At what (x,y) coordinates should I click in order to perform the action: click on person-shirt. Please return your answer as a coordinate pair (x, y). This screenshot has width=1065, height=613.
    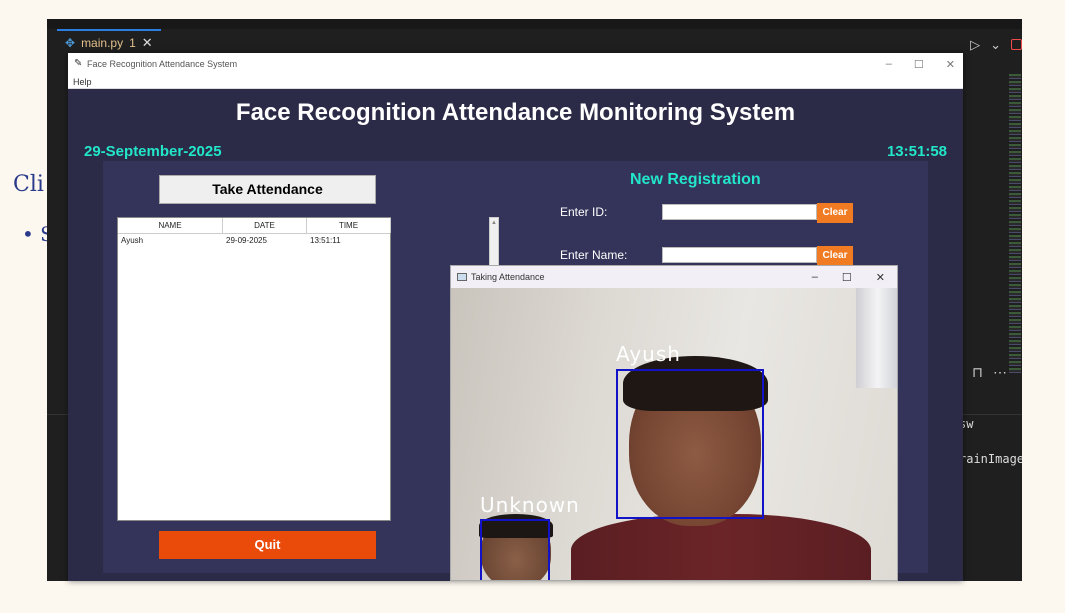
    Looking at the image, I should click on (721, 547).